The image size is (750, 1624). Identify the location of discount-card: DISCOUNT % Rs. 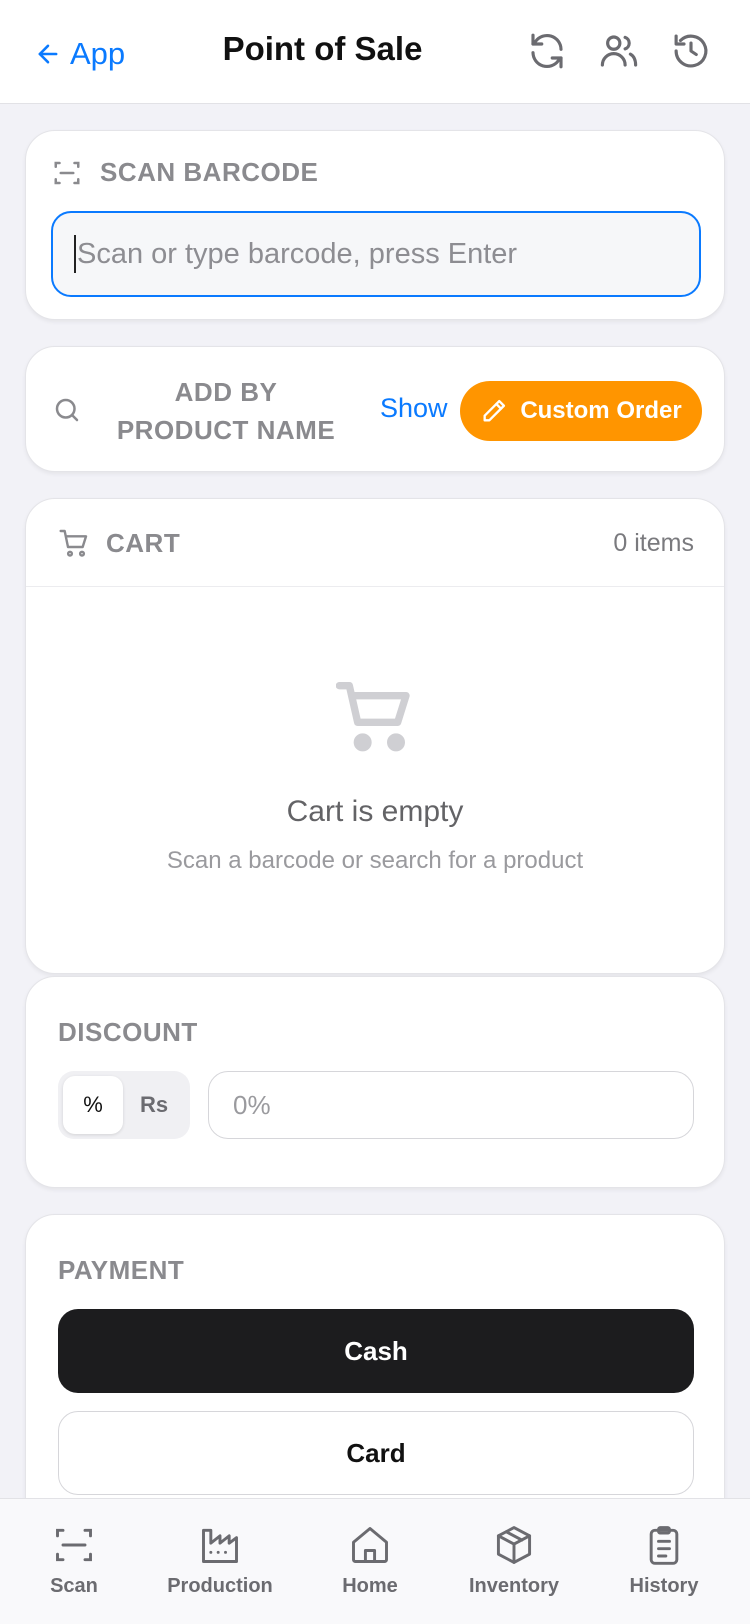
(375, 1082).